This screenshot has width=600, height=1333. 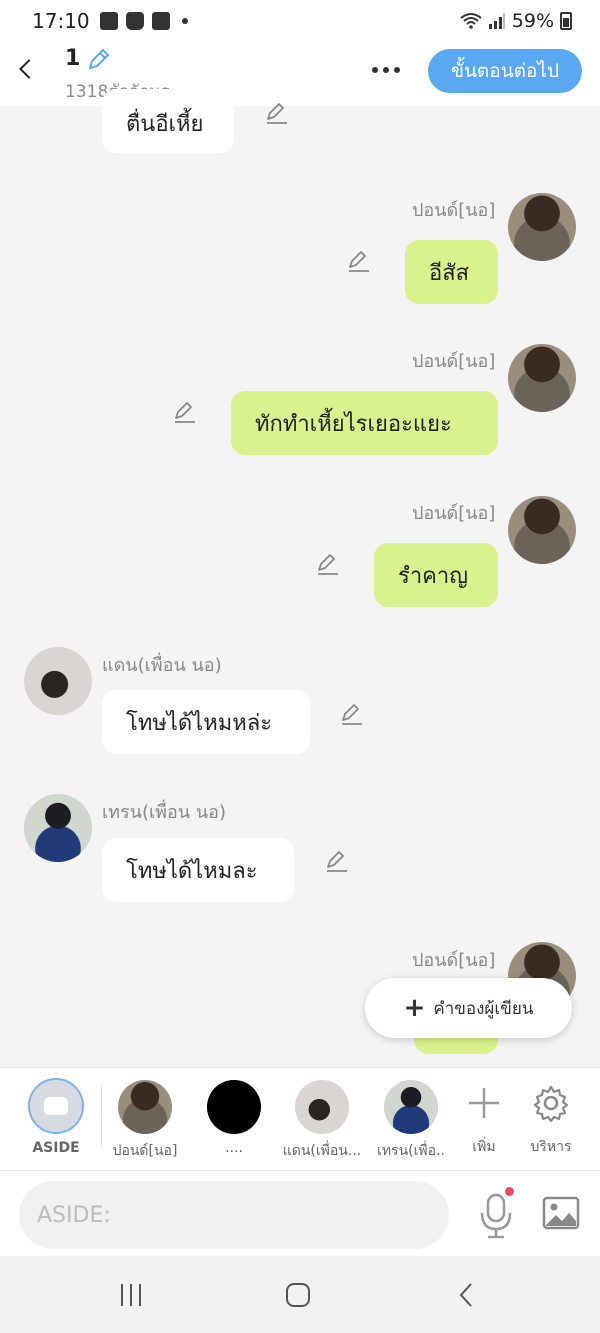 I want to click on author-note-label: คำของผู้เขียน, so click(x=483, y=1008).